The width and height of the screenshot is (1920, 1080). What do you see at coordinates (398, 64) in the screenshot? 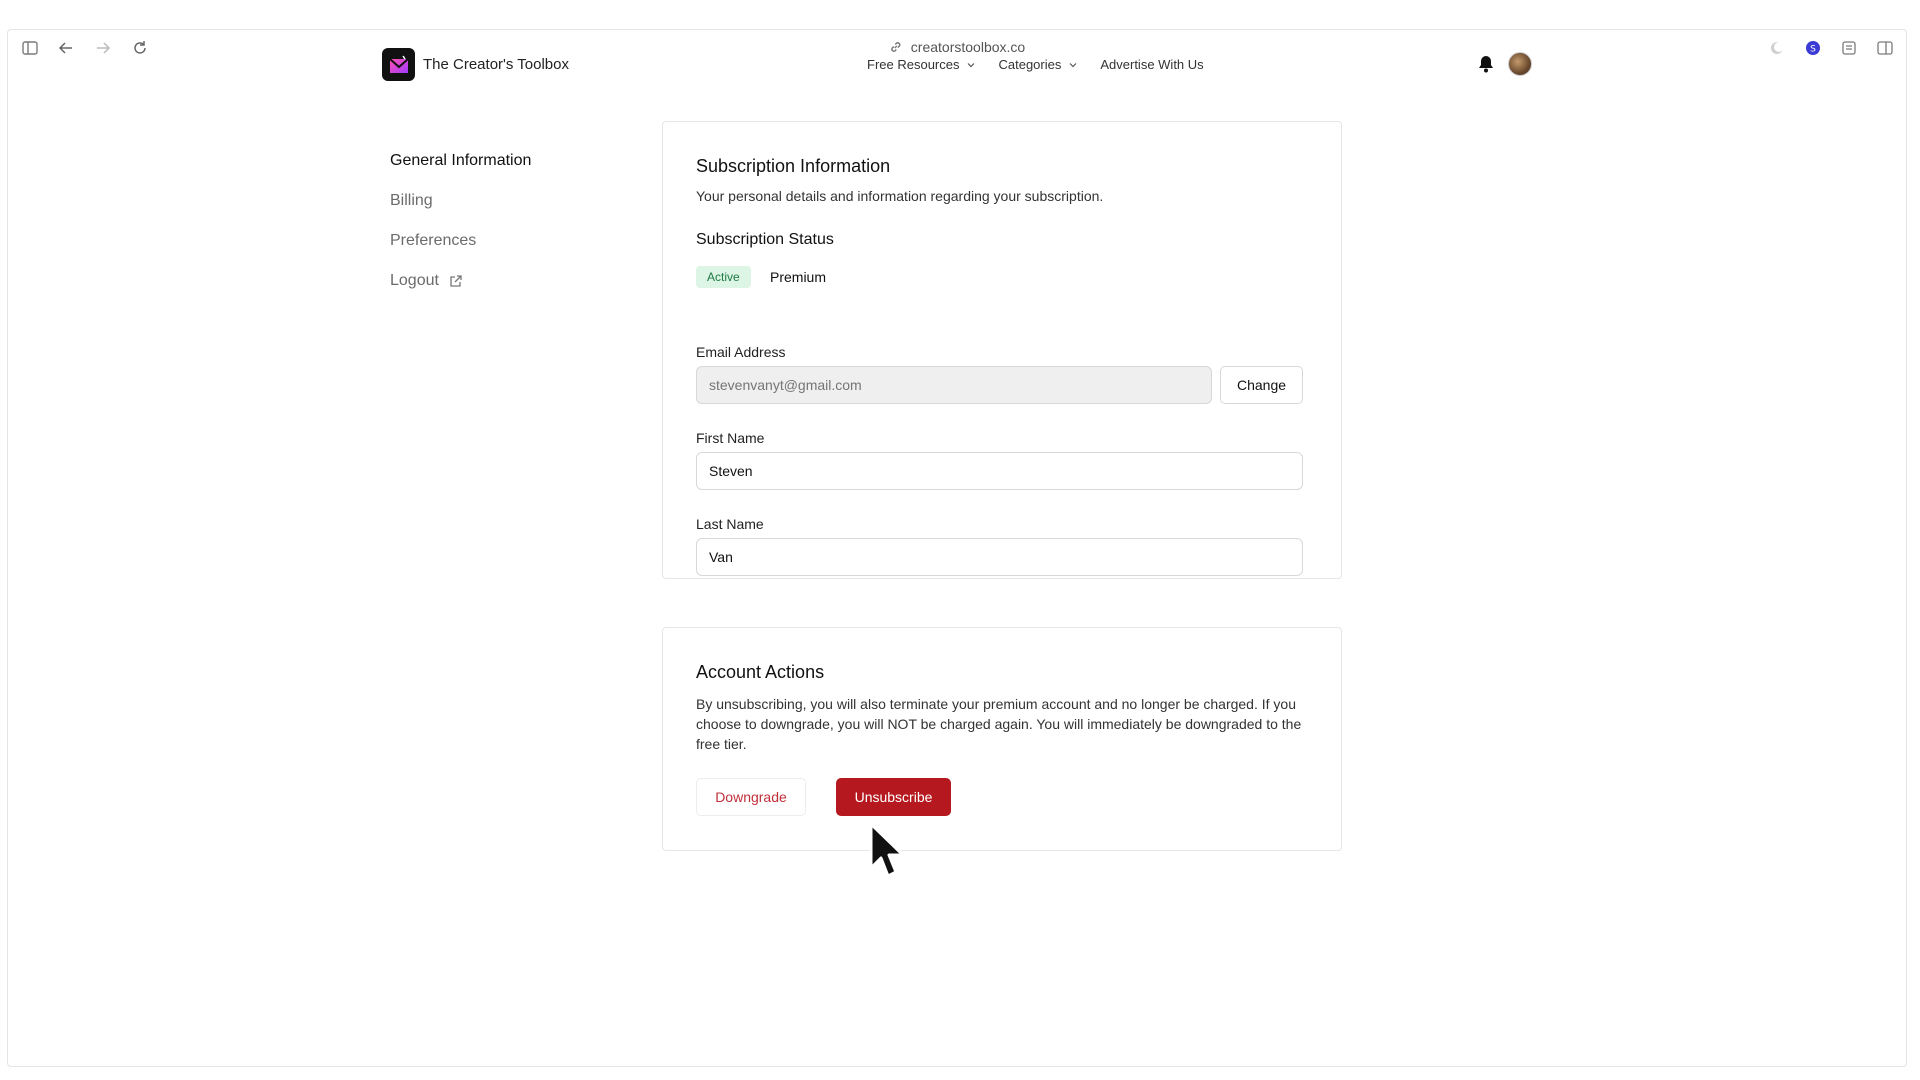
I see `brand-logo-icon` at bounding box center [398, 64].